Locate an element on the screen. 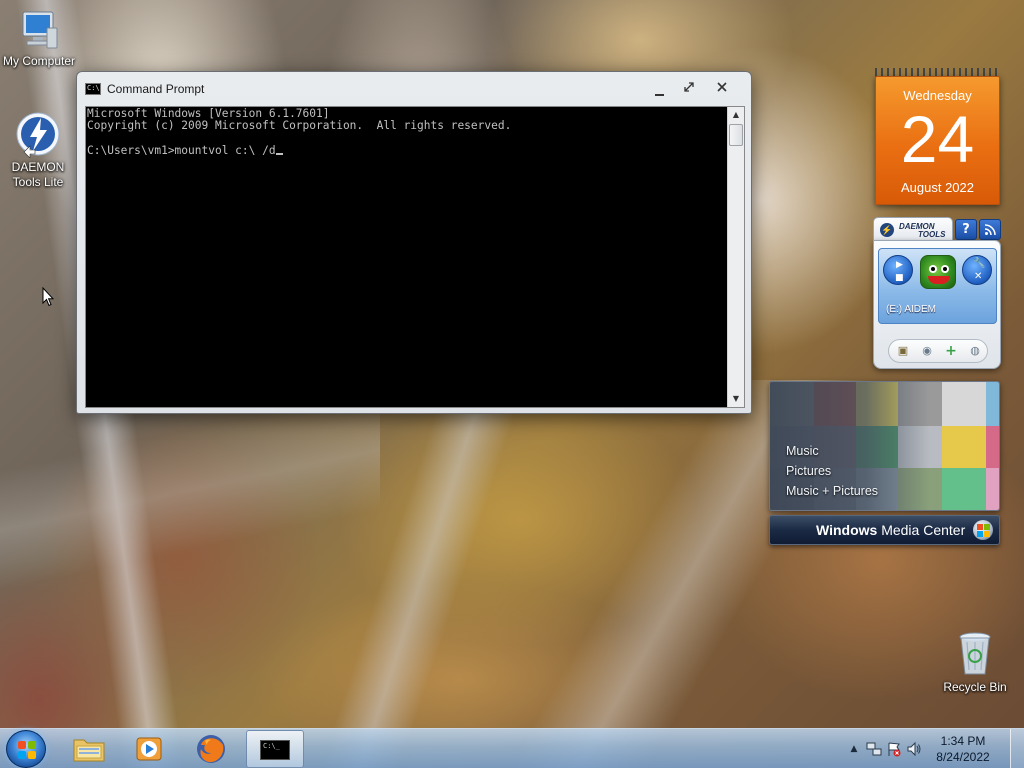 The height and width of the screenshot is (768, 1024). close-icon is located at coordinates (722, 87).